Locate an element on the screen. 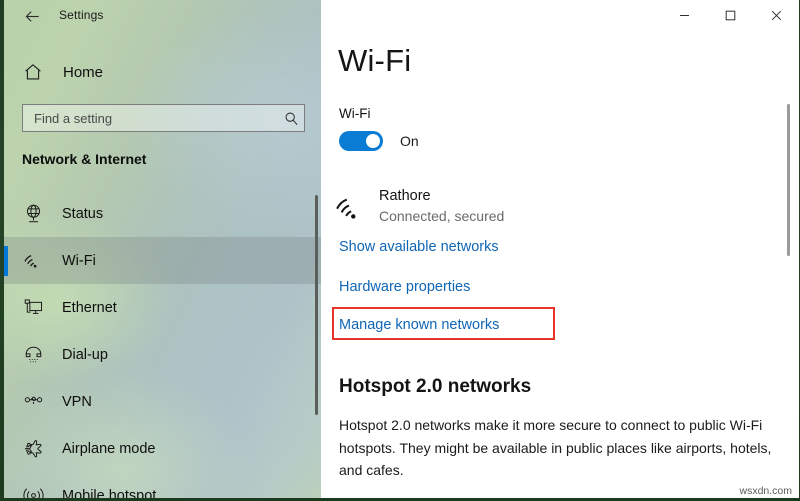  sidebar-item-wifi-label: Wi-Fi is located at coordinates (79, 260).